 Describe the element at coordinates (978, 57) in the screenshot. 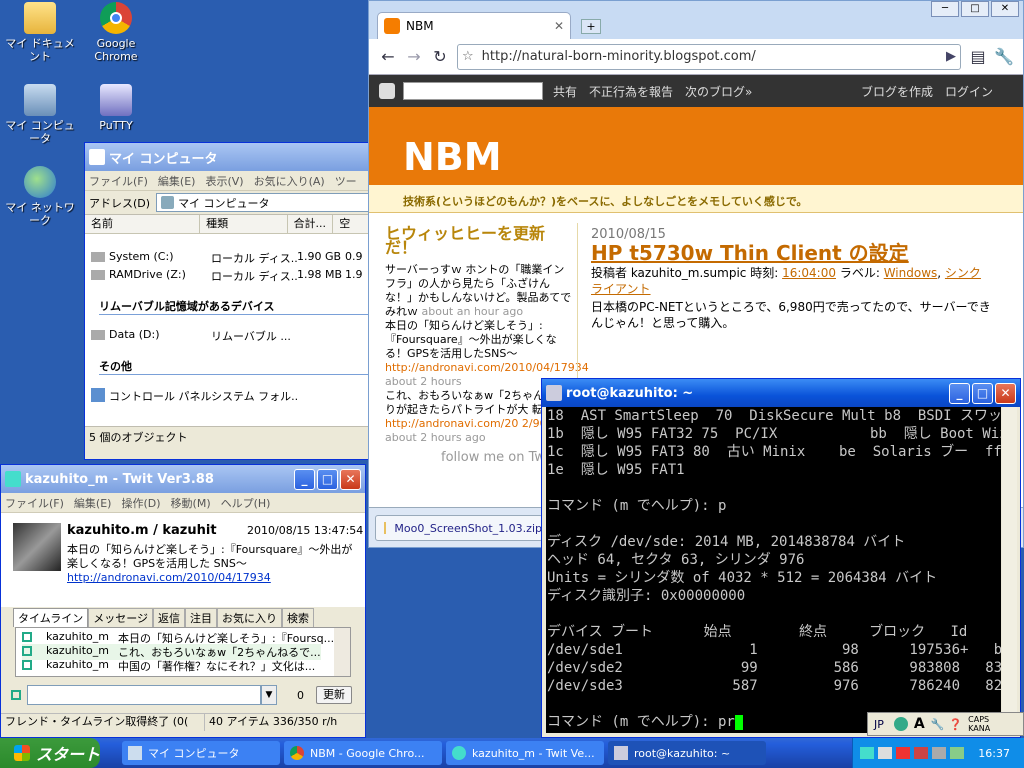

I see `page-menu-icon: ▤` at that location.